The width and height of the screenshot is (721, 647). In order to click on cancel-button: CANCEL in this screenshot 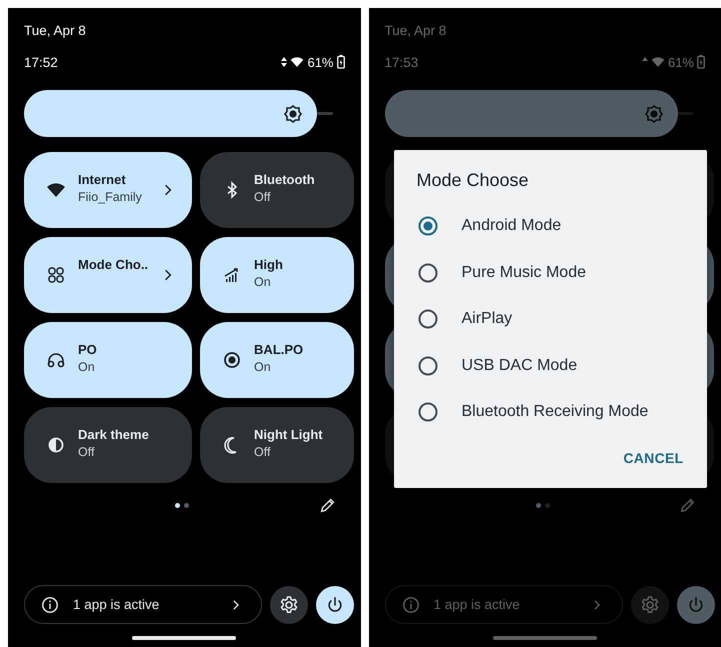, I will do `click(653, 458)`.